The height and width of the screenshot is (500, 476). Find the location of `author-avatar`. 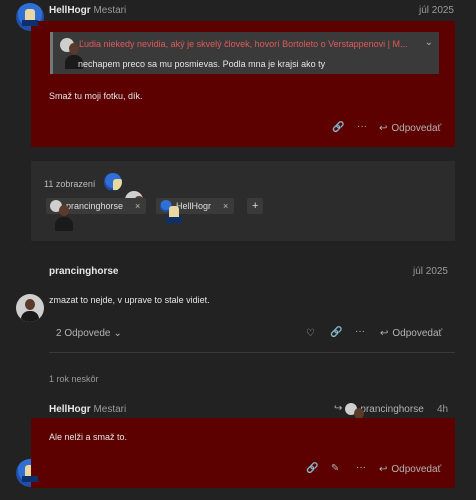

author-avatar is located at coordinates (30, 308).